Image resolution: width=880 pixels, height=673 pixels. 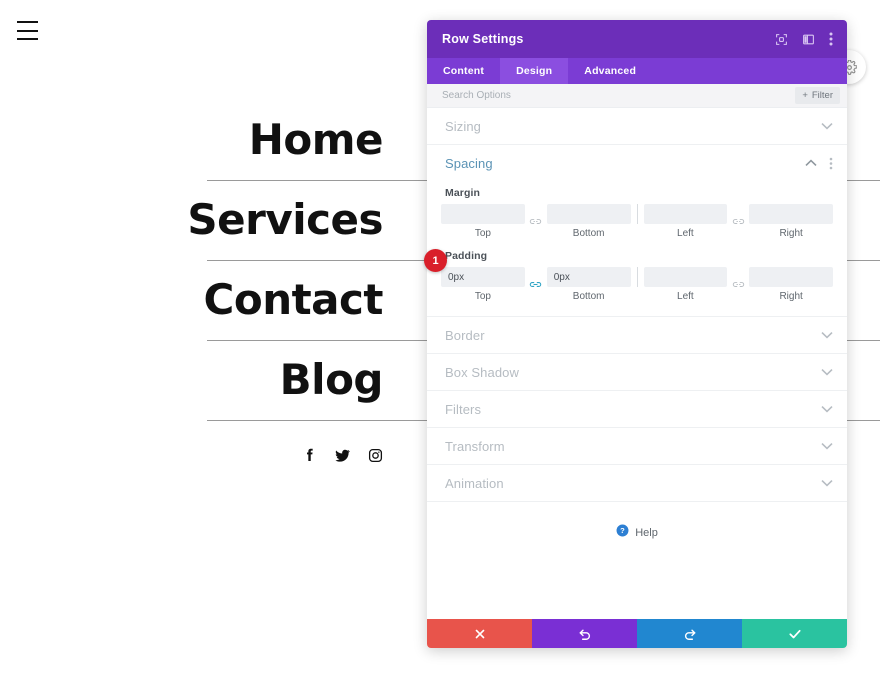 I want to click on margin-left-right-pair: Left Right, so click(x=738, y=221).